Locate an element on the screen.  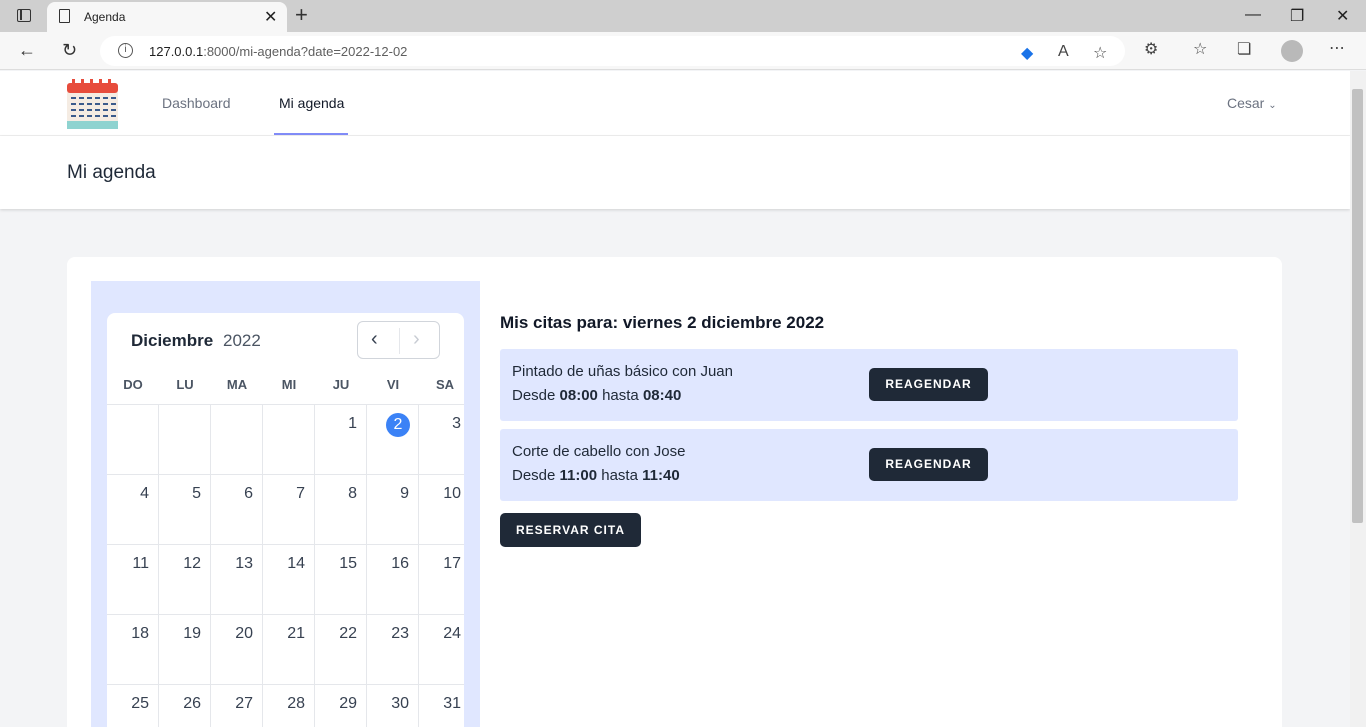
citas-heading: Mis citas para: viernes 2 diciembre 2022 is located at coordinates (662, 322).